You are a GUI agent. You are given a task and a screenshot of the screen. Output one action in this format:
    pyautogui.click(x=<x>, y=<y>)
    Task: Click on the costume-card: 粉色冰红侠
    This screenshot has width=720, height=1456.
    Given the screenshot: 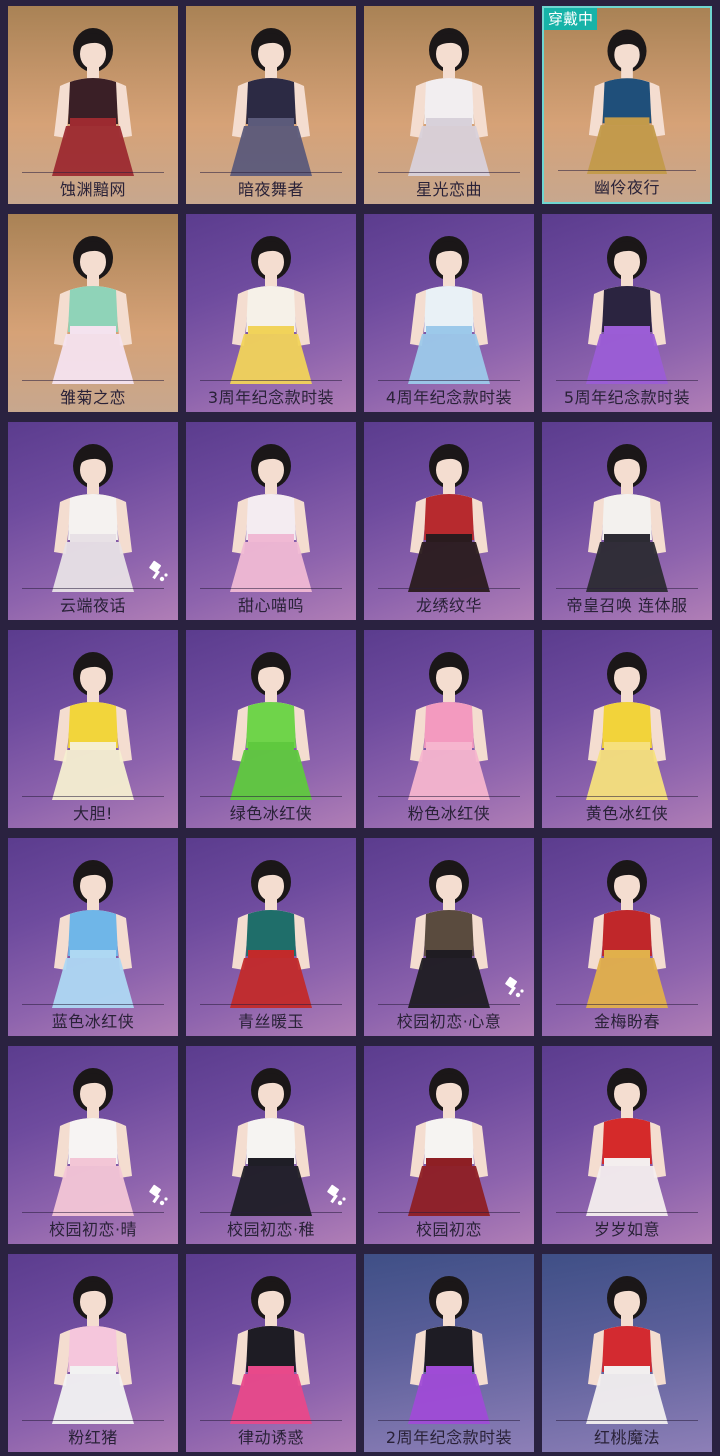 What is the action you would take?
    pyautogui.click(x=449, y=729)
    